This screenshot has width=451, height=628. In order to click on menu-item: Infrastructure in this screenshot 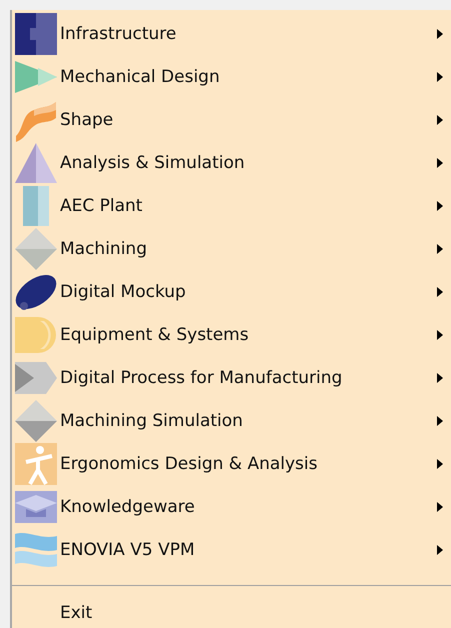, I will do `click(231, 33)`.